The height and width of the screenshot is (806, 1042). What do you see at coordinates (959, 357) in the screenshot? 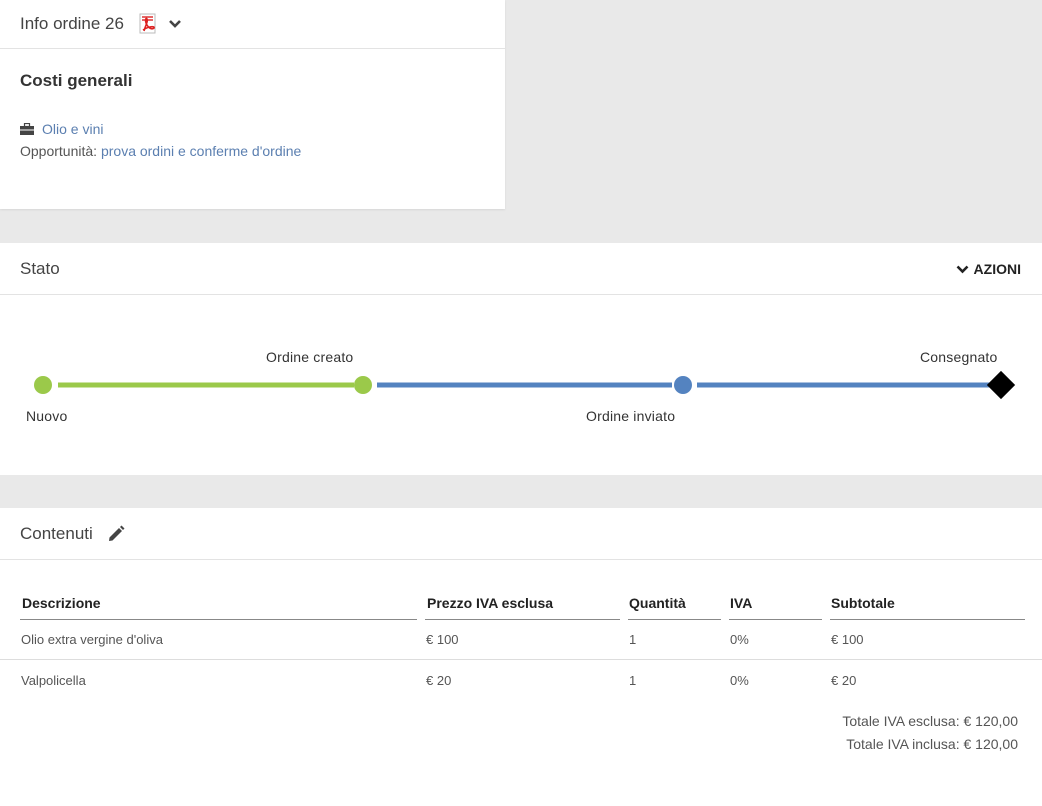
I see `step-label-consegnato: Consegnato` at bounding box center [959, 357].